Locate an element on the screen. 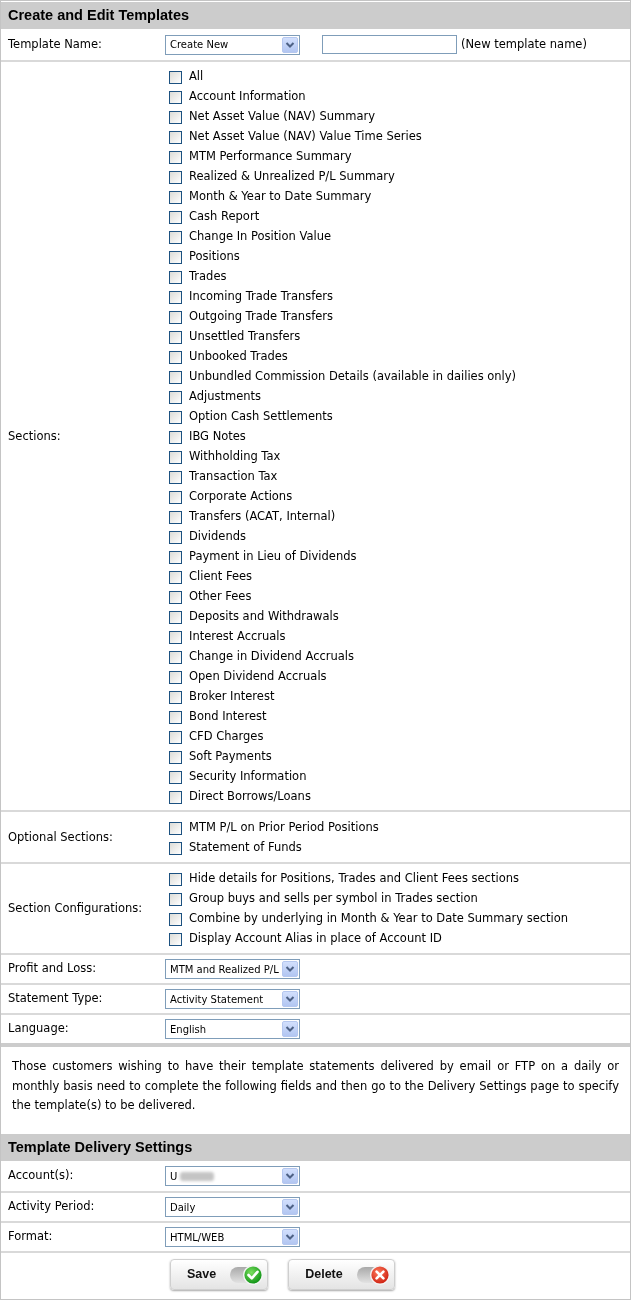 The width and height of the screenshot is (631, 1300). checkbox-label: Month & Year to Date Summary is located at coordinates (280, 197).